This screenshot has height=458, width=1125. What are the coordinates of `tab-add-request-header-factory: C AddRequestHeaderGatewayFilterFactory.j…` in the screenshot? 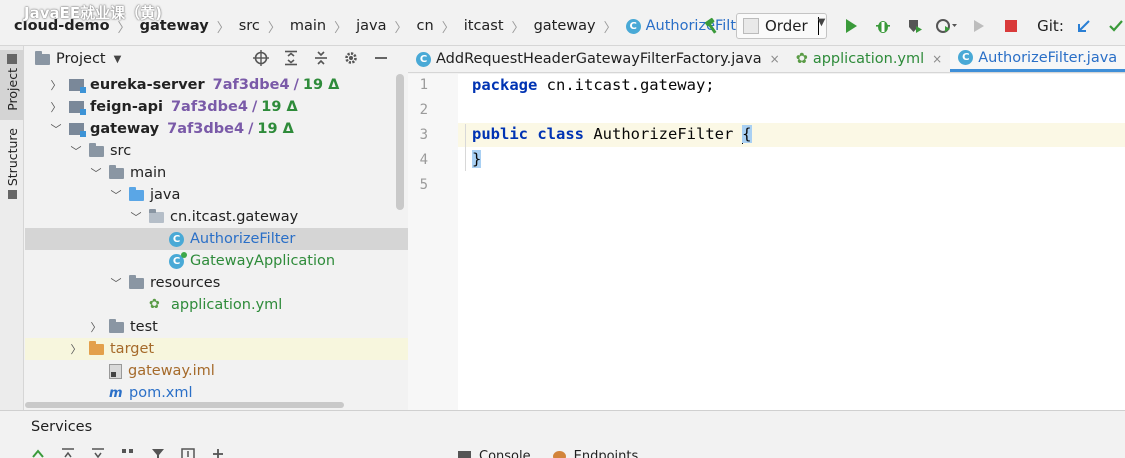 It's located at (598, 59).